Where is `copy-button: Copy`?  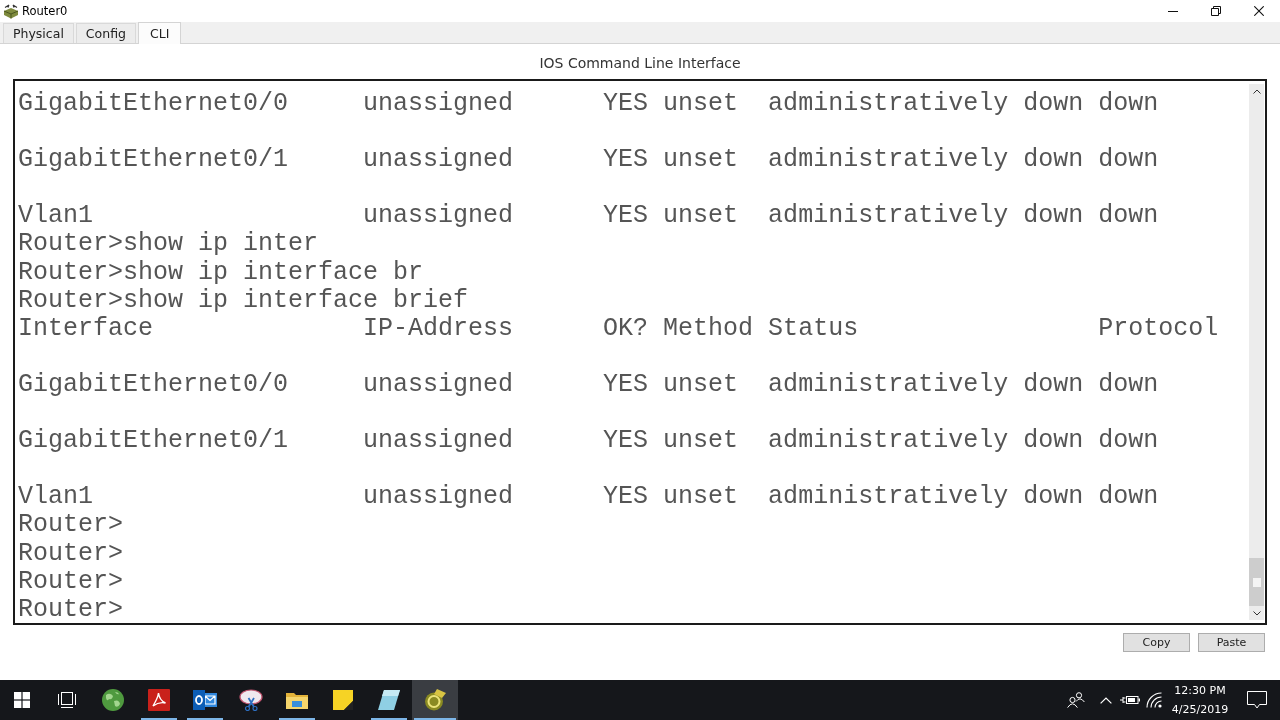 copy-button: Copy is located at coordinates (1156, 642).